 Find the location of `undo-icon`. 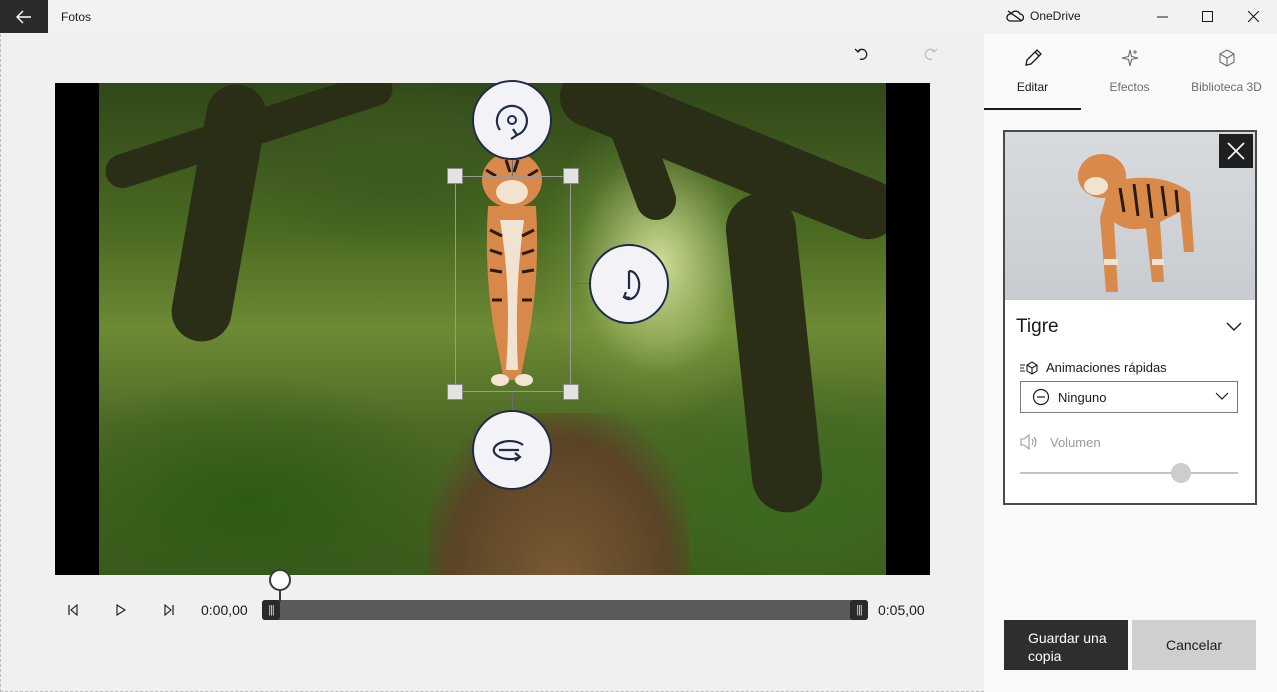

undo-icon is located at coordinates (861, 54).